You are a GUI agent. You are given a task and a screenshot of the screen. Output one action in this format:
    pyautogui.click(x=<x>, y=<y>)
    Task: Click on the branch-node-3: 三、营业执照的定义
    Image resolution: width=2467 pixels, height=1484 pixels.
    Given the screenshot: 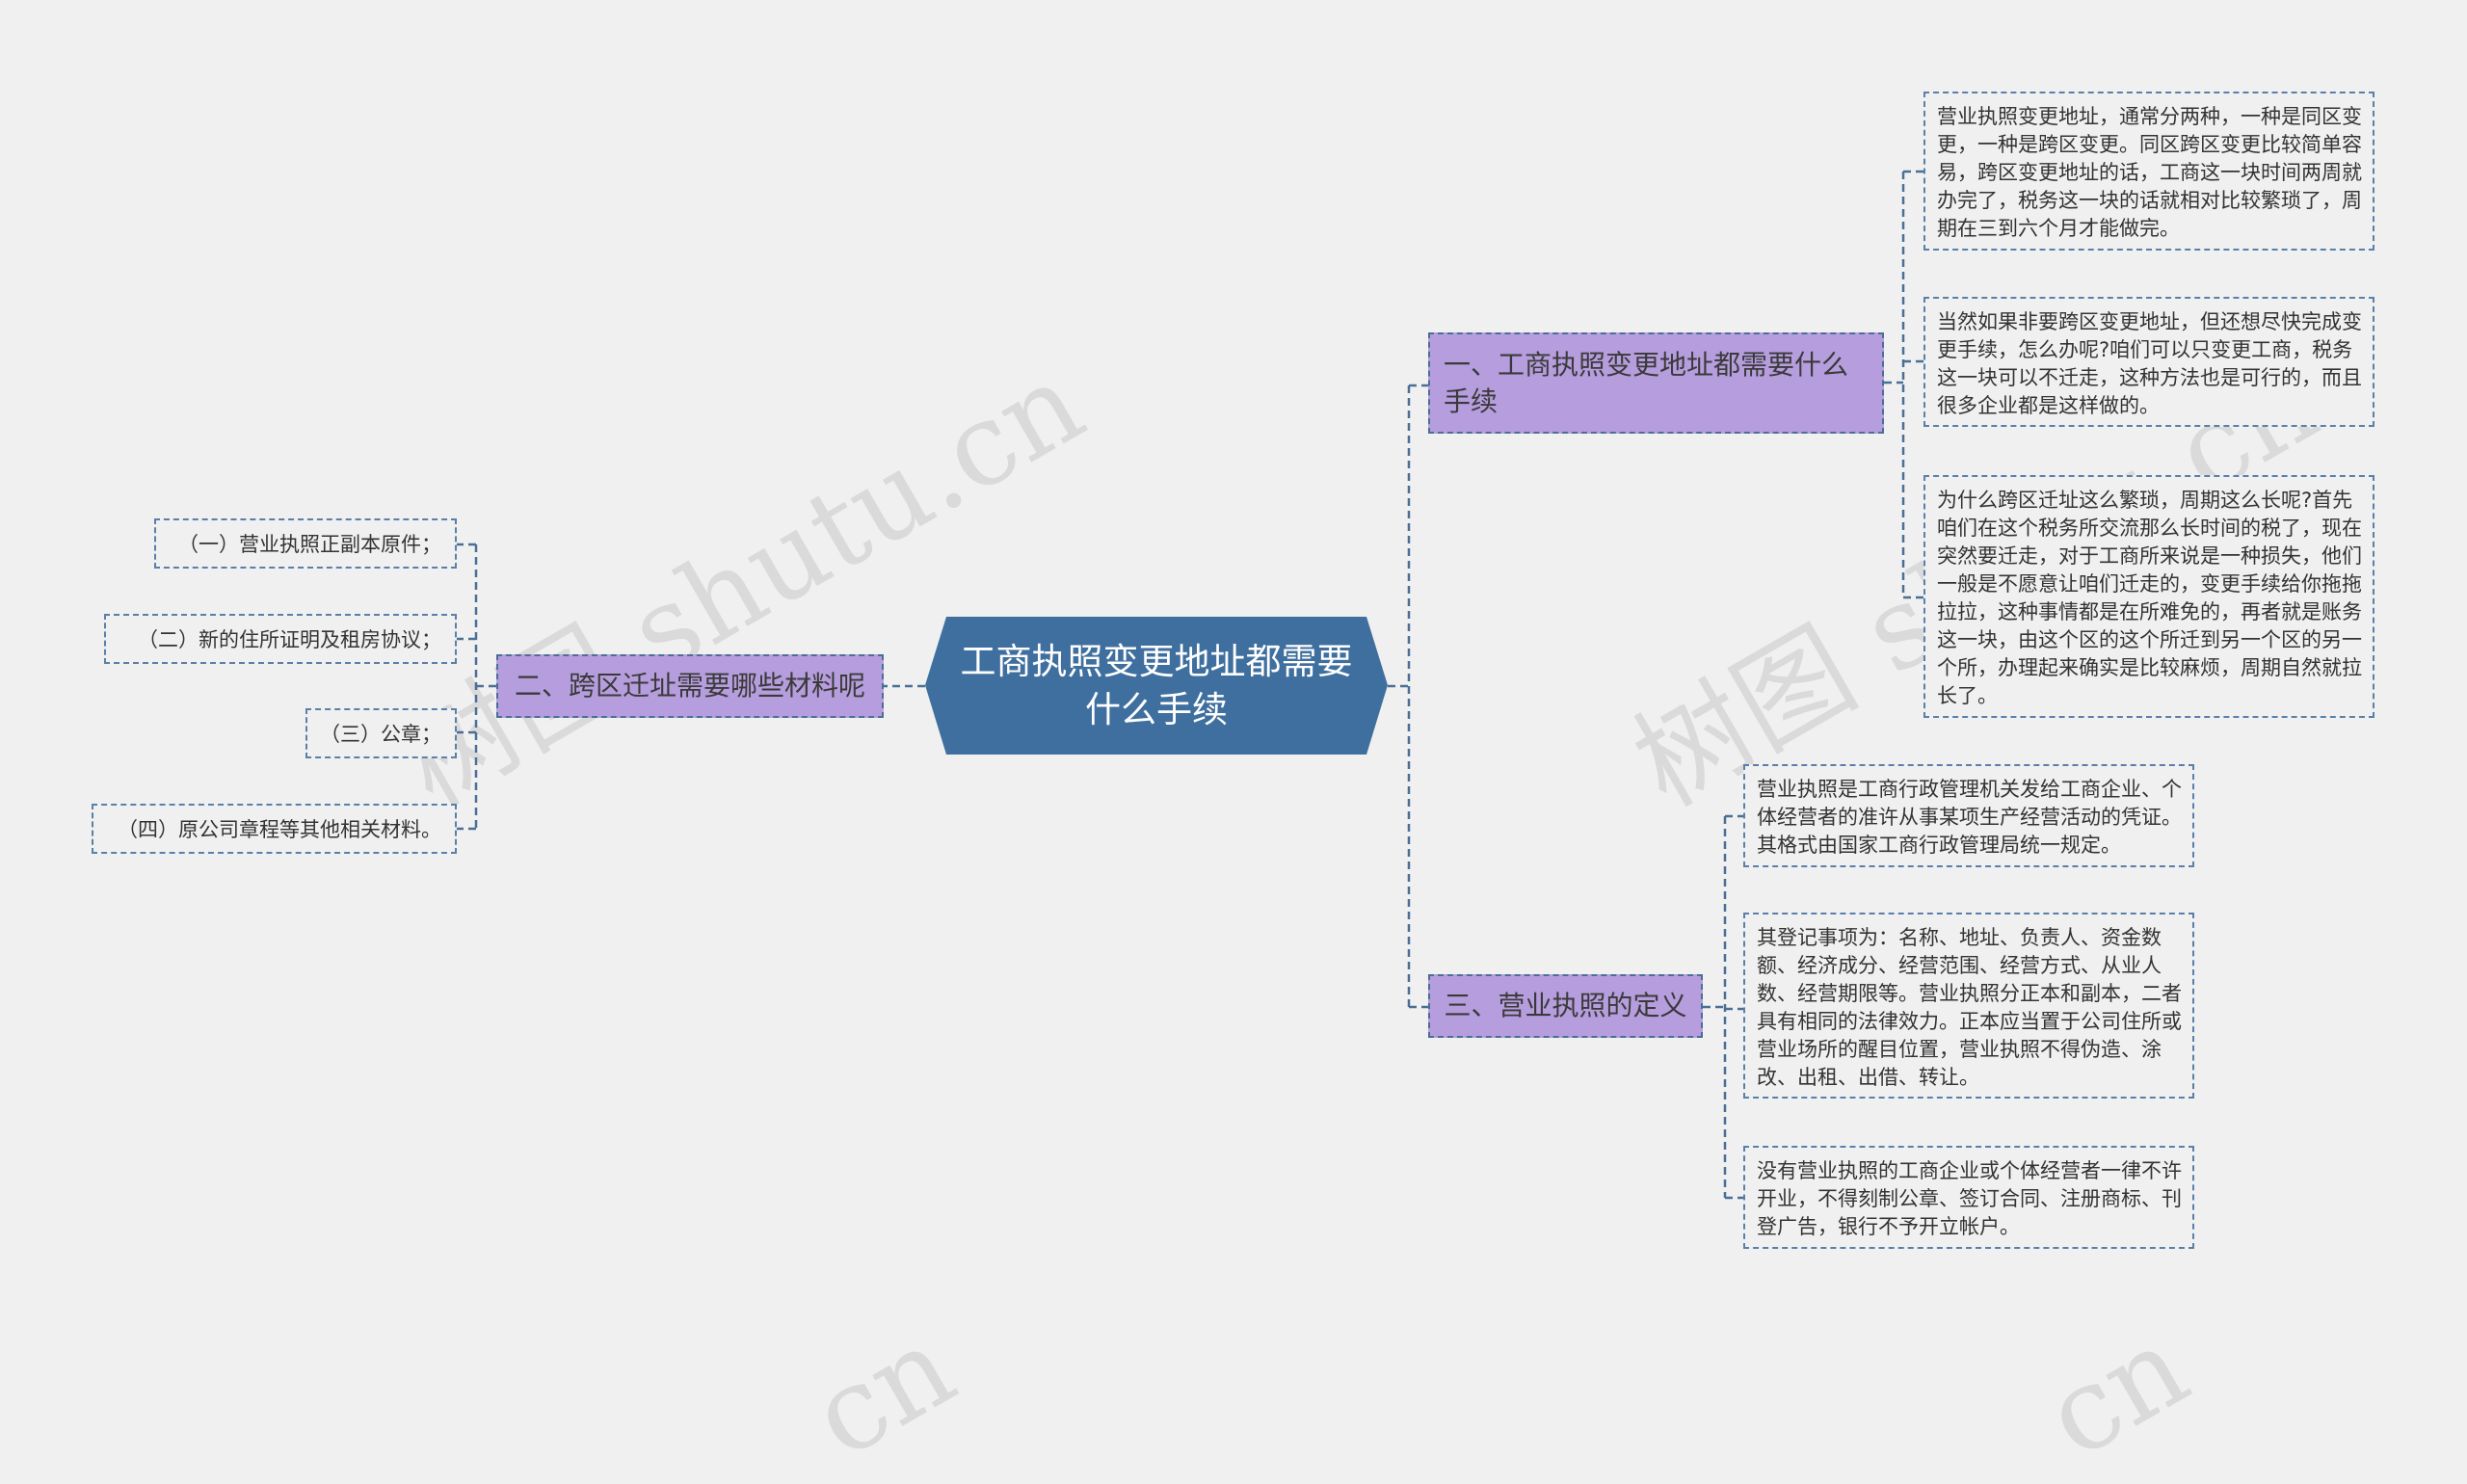 What is the action you would take?
    pyautogui.click(x=1565, y=1006)
    